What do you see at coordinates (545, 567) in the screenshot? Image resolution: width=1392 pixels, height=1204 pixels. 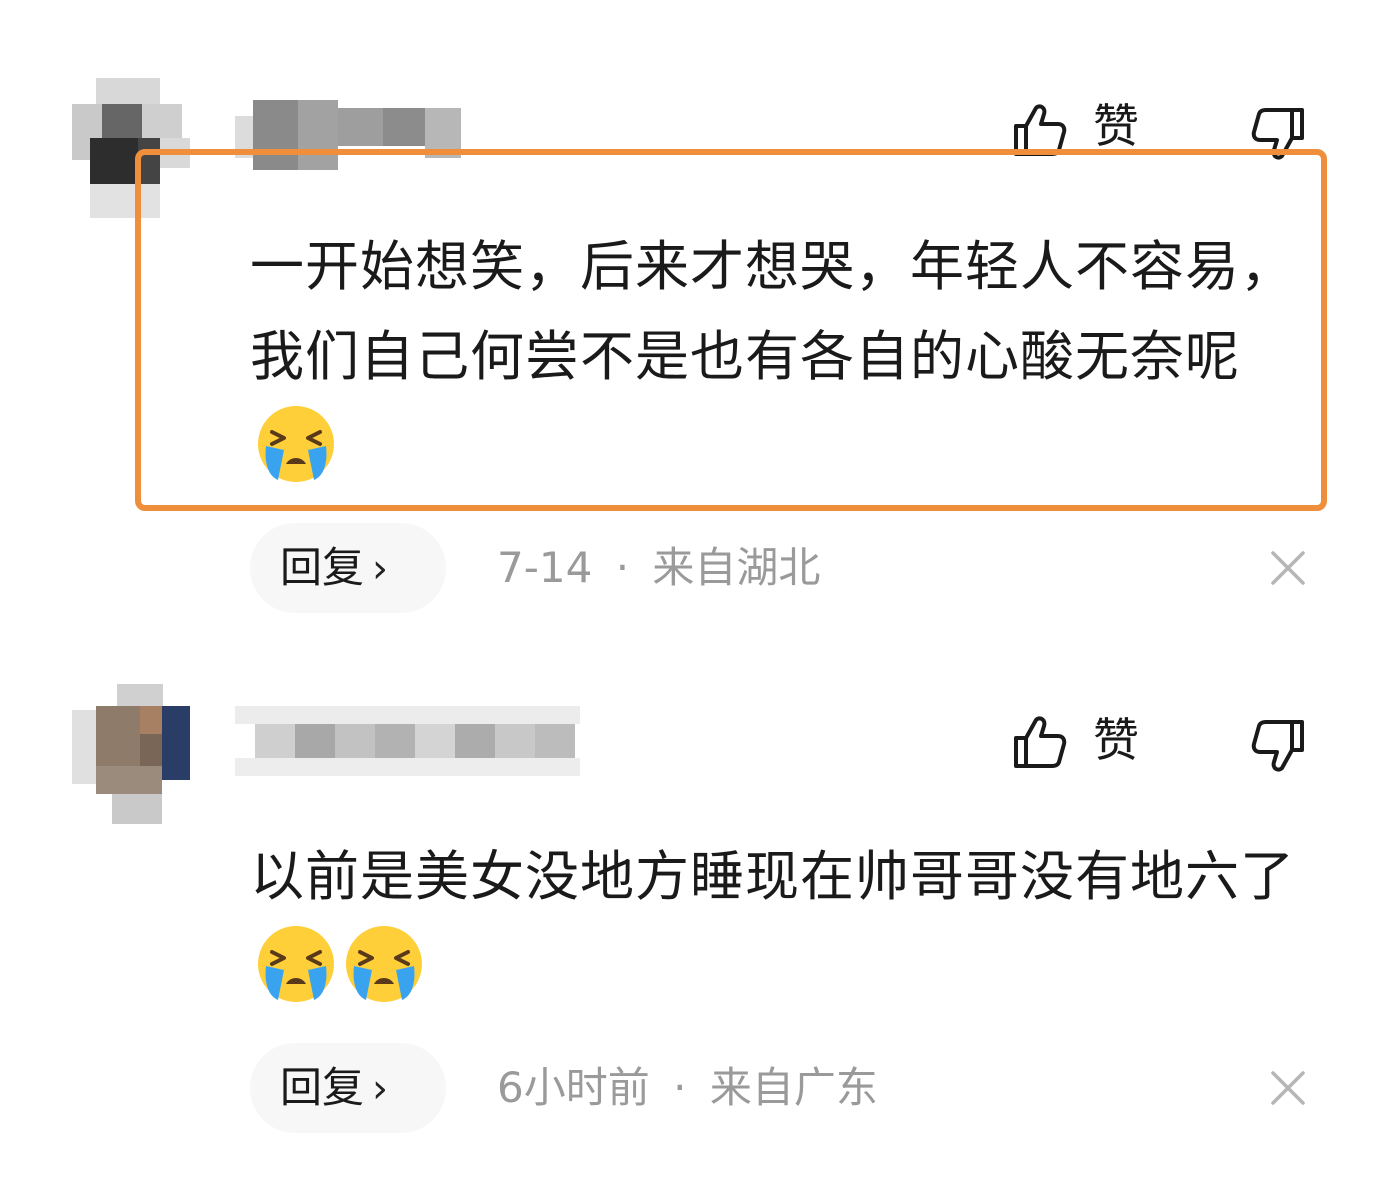 I see `comment-date: 7-14` at bounding box center [545, 567].